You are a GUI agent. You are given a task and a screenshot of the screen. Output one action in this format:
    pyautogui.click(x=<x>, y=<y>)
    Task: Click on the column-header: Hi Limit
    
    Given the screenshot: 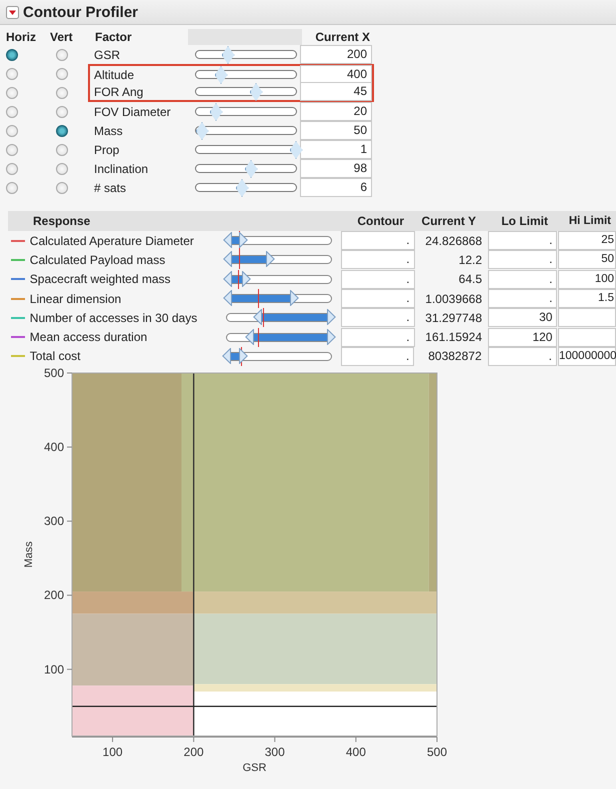 What is the action you would take?
    pyautogui.click(x=590, y=221)
    